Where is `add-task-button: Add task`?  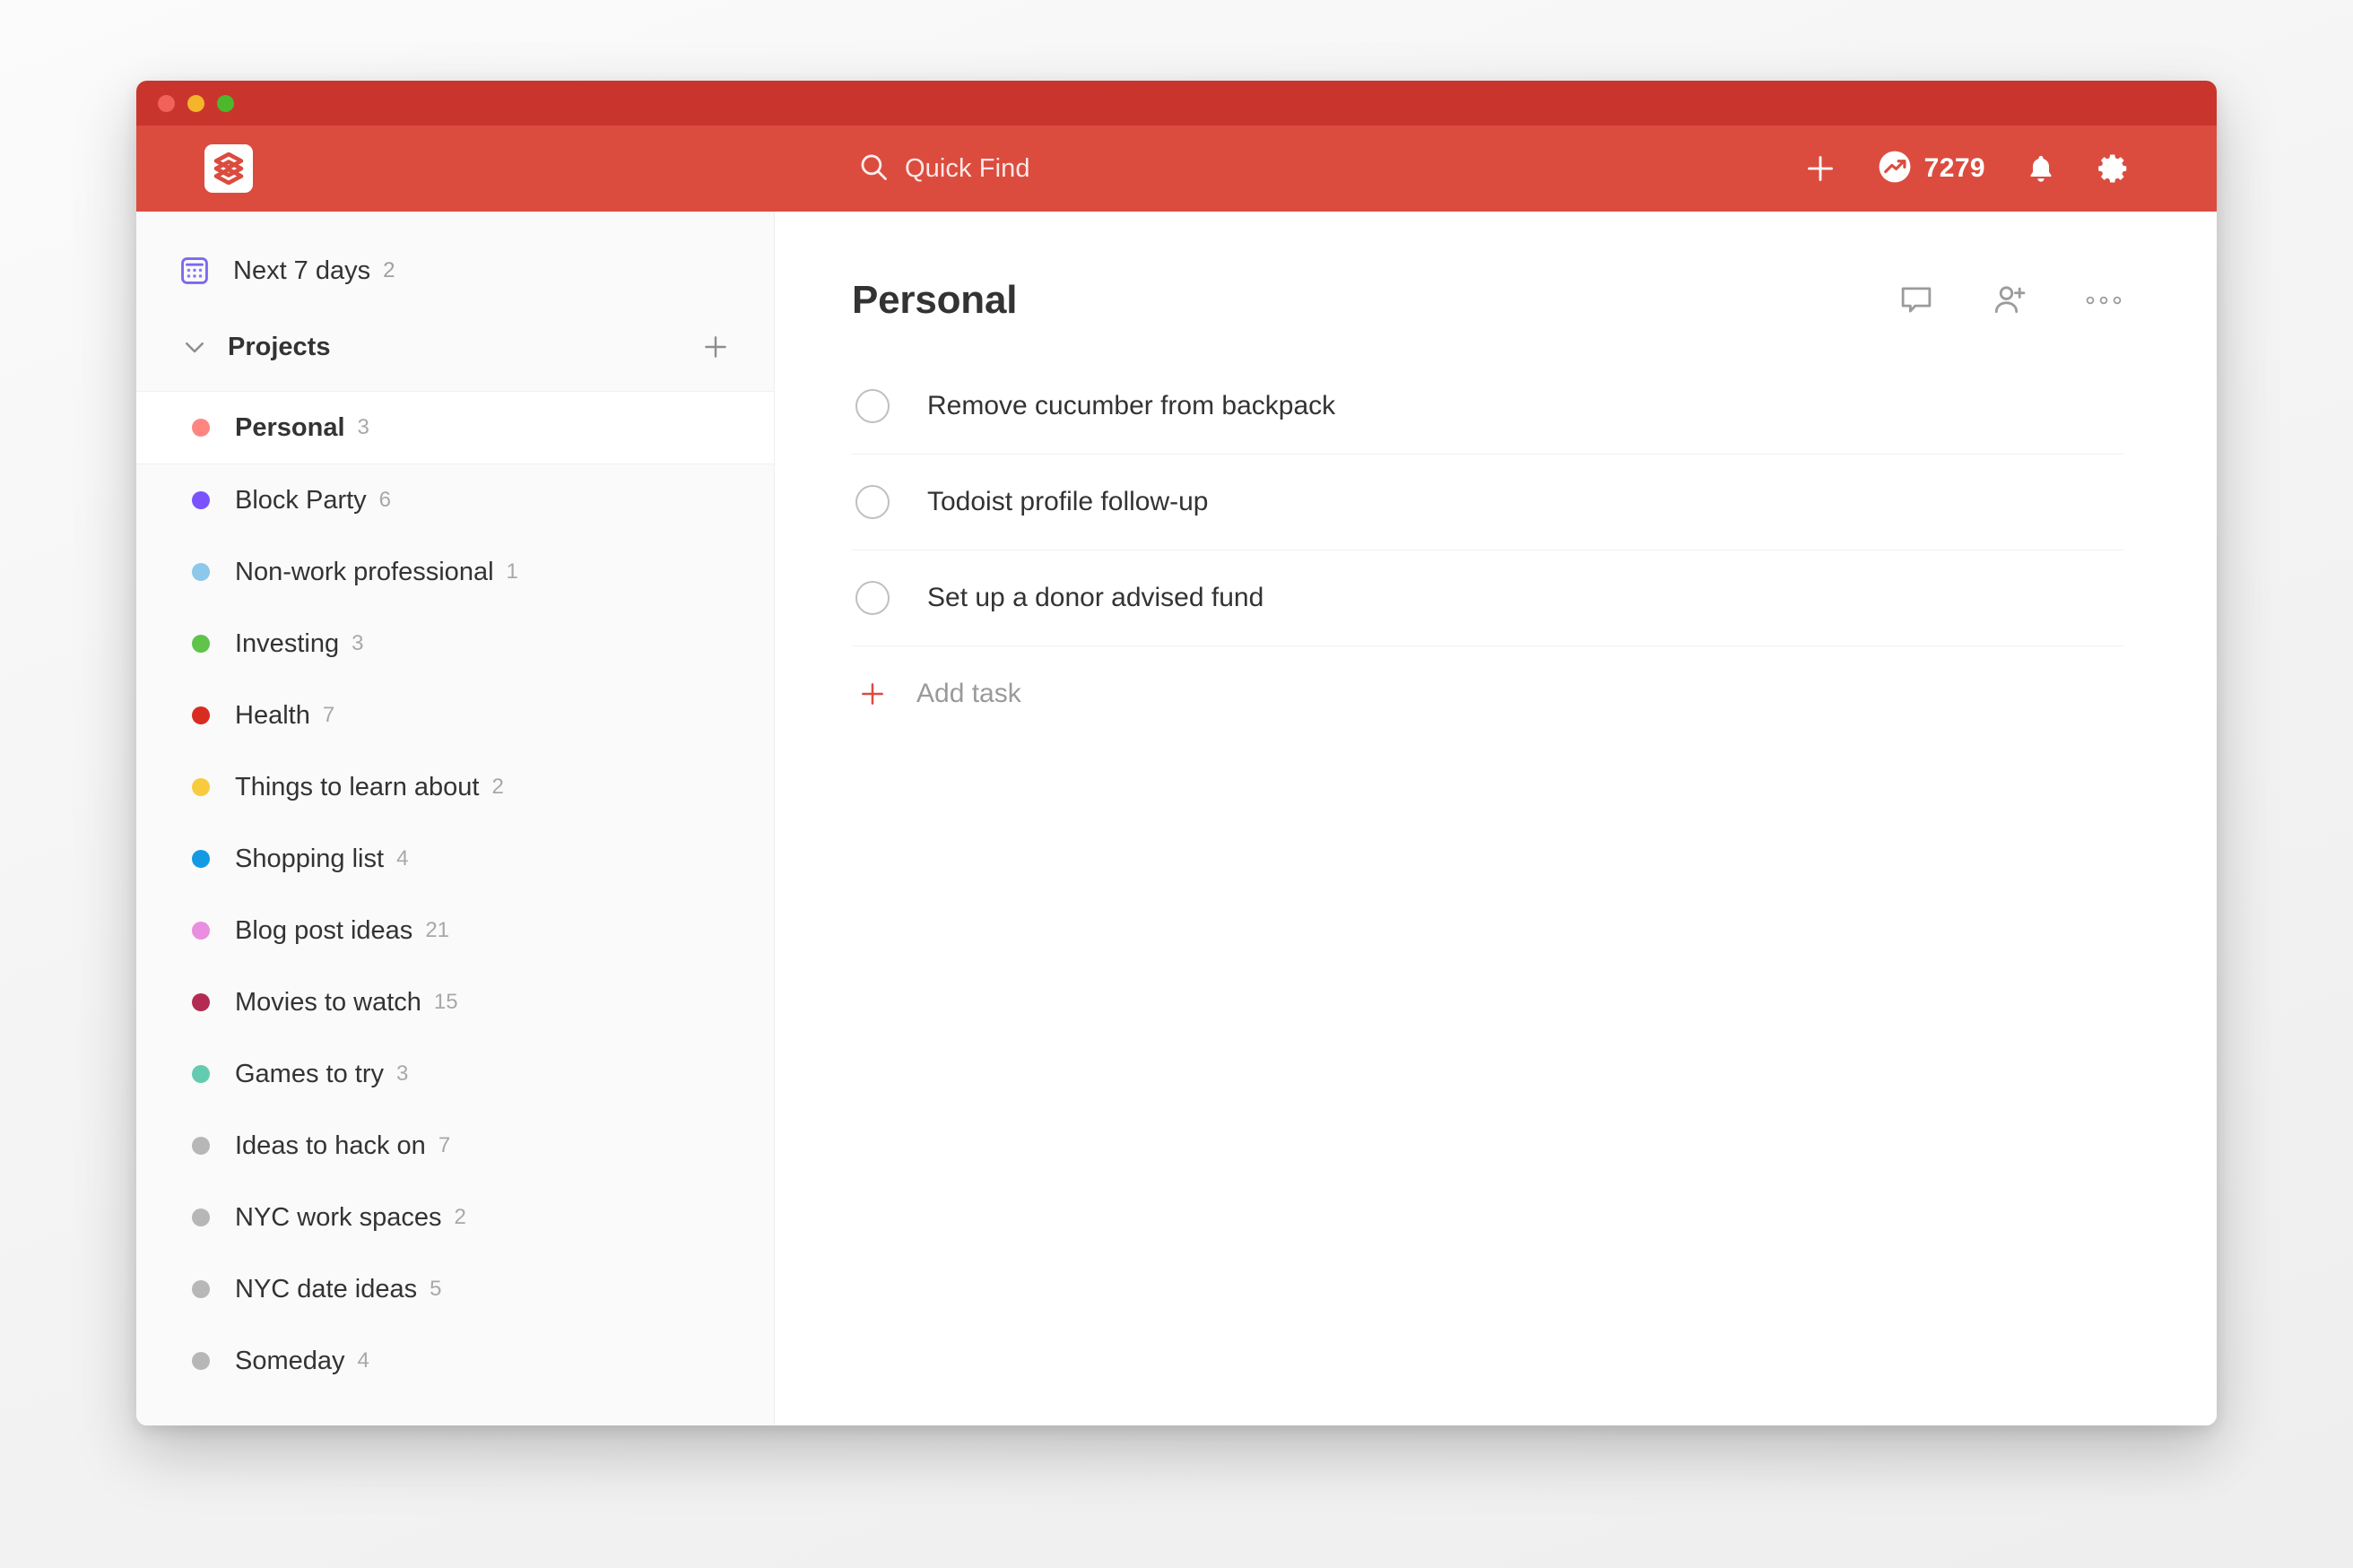 add-task-button: Add task is located at coordinates (1488, 693).